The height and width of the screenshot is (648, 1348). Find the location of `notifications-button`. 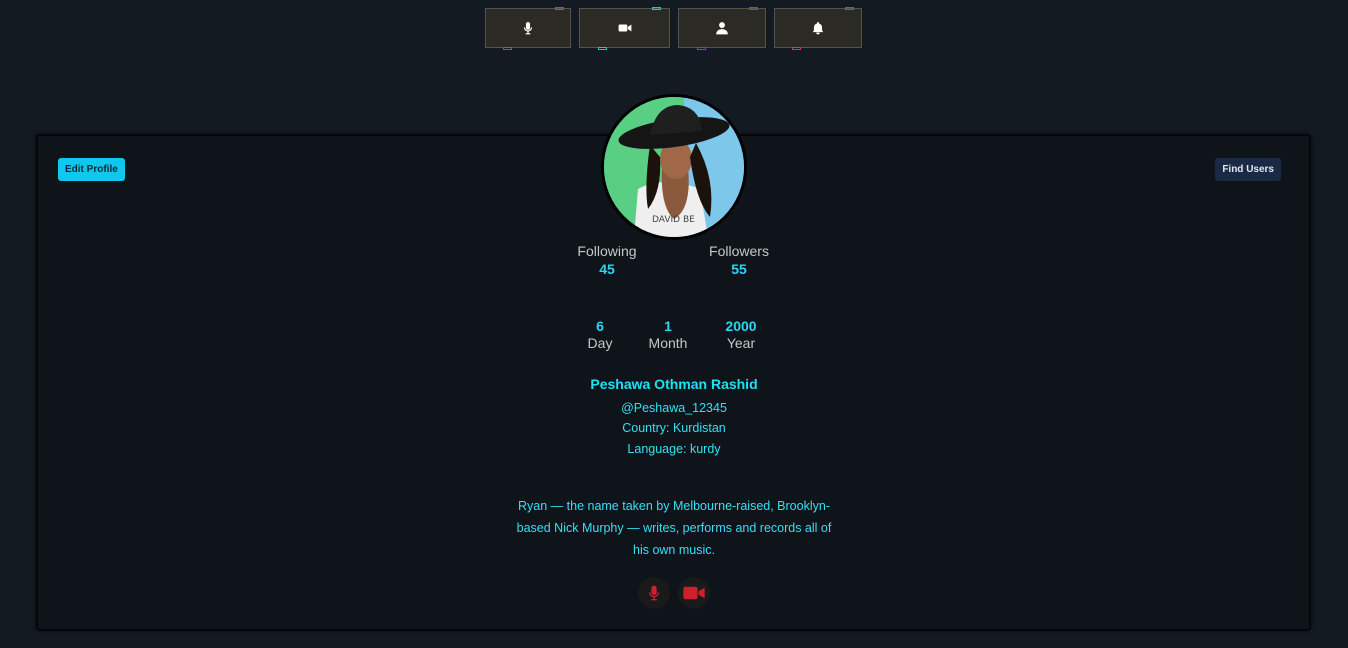

notifications-button is located at coordinates (818, 28).